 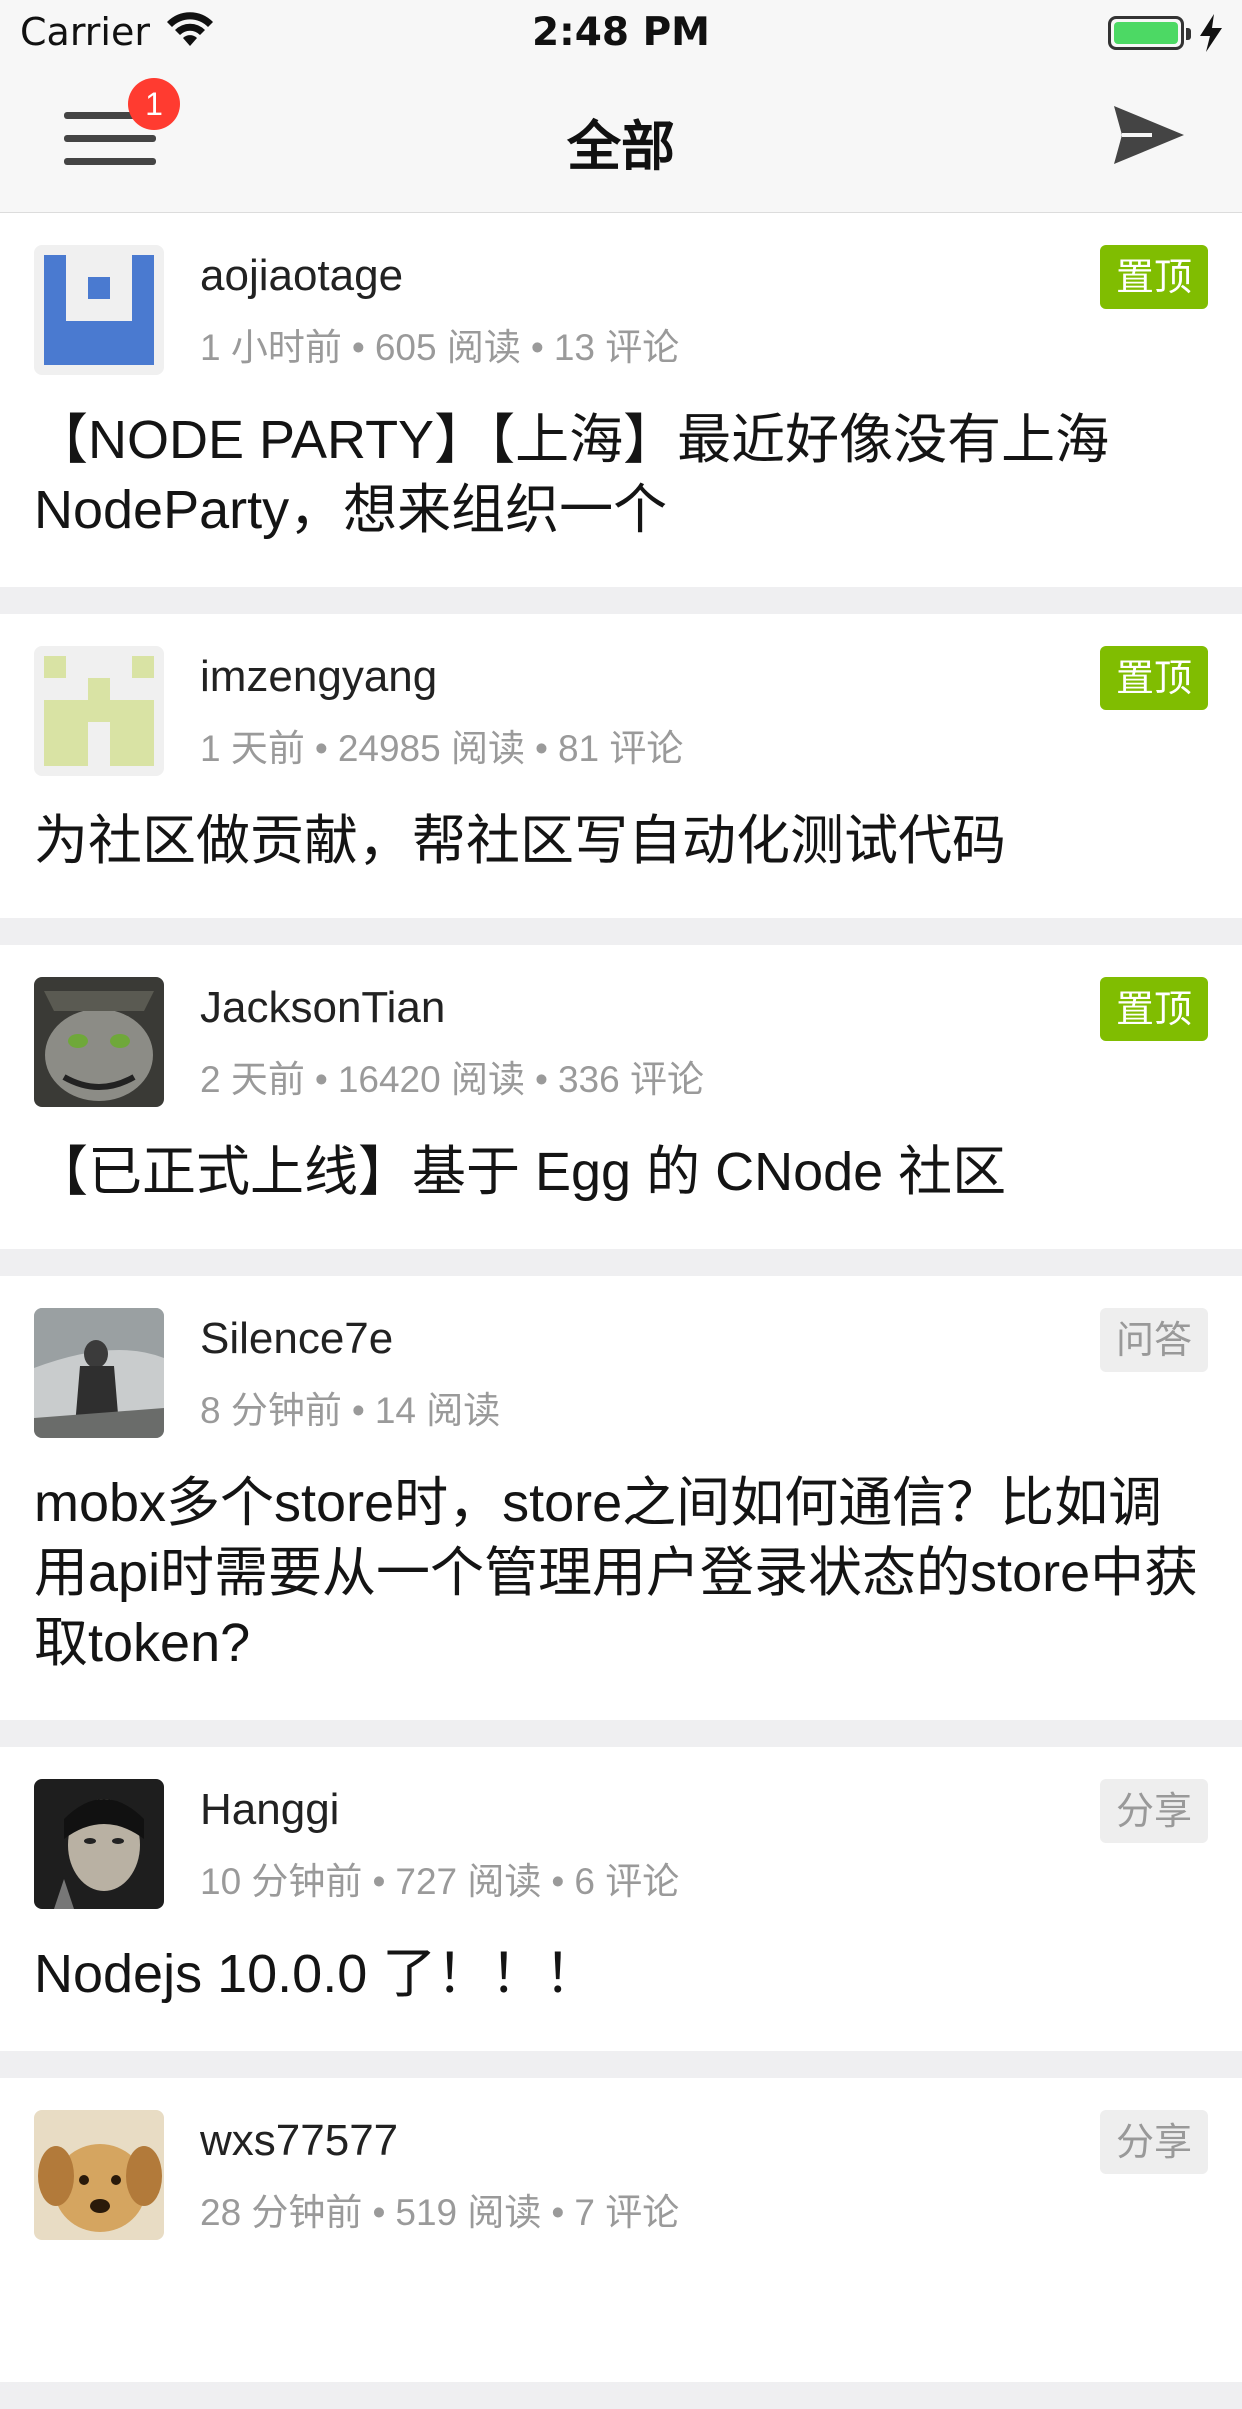 What do you see at coordinates (437, 1410) in the screenshot?
I see `read-count: 14 阅读` at bounding box center [437, 1410].